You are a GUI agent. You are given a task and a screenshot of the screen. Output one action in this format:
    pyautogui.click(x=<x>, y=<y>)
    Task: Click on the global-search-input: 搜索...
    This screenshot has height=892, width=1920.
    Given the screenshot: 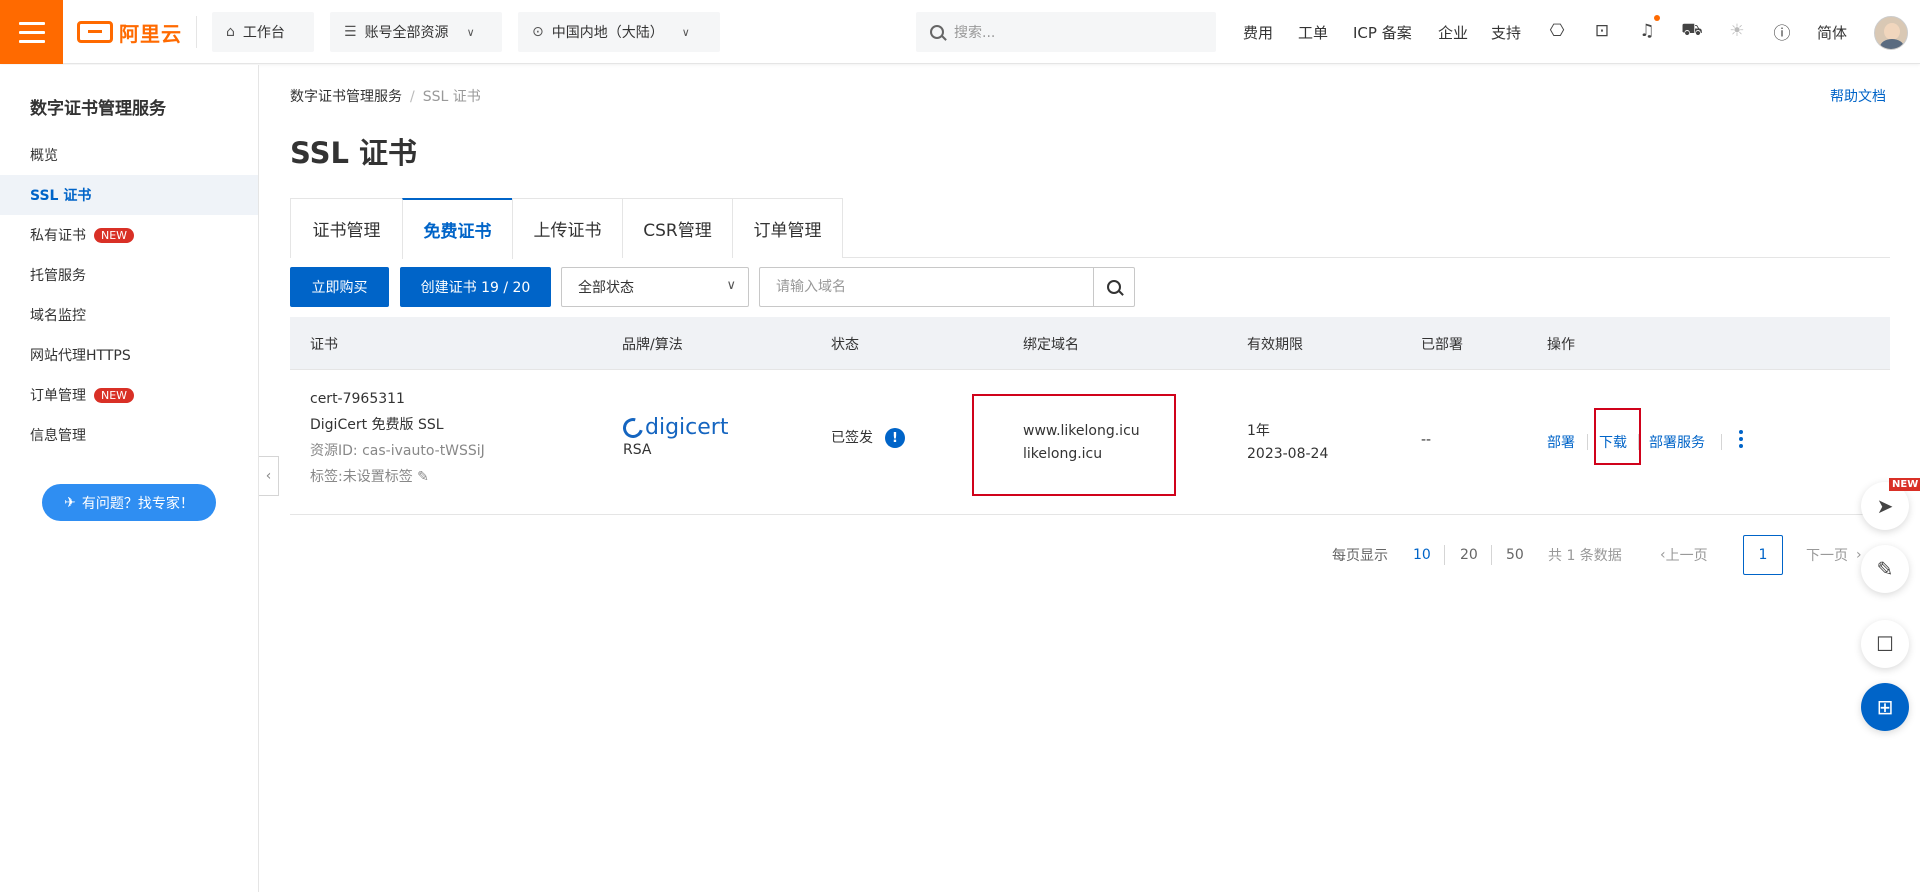 What is the action you would take?
    pyautogui.click(x=1066, y=32)
    